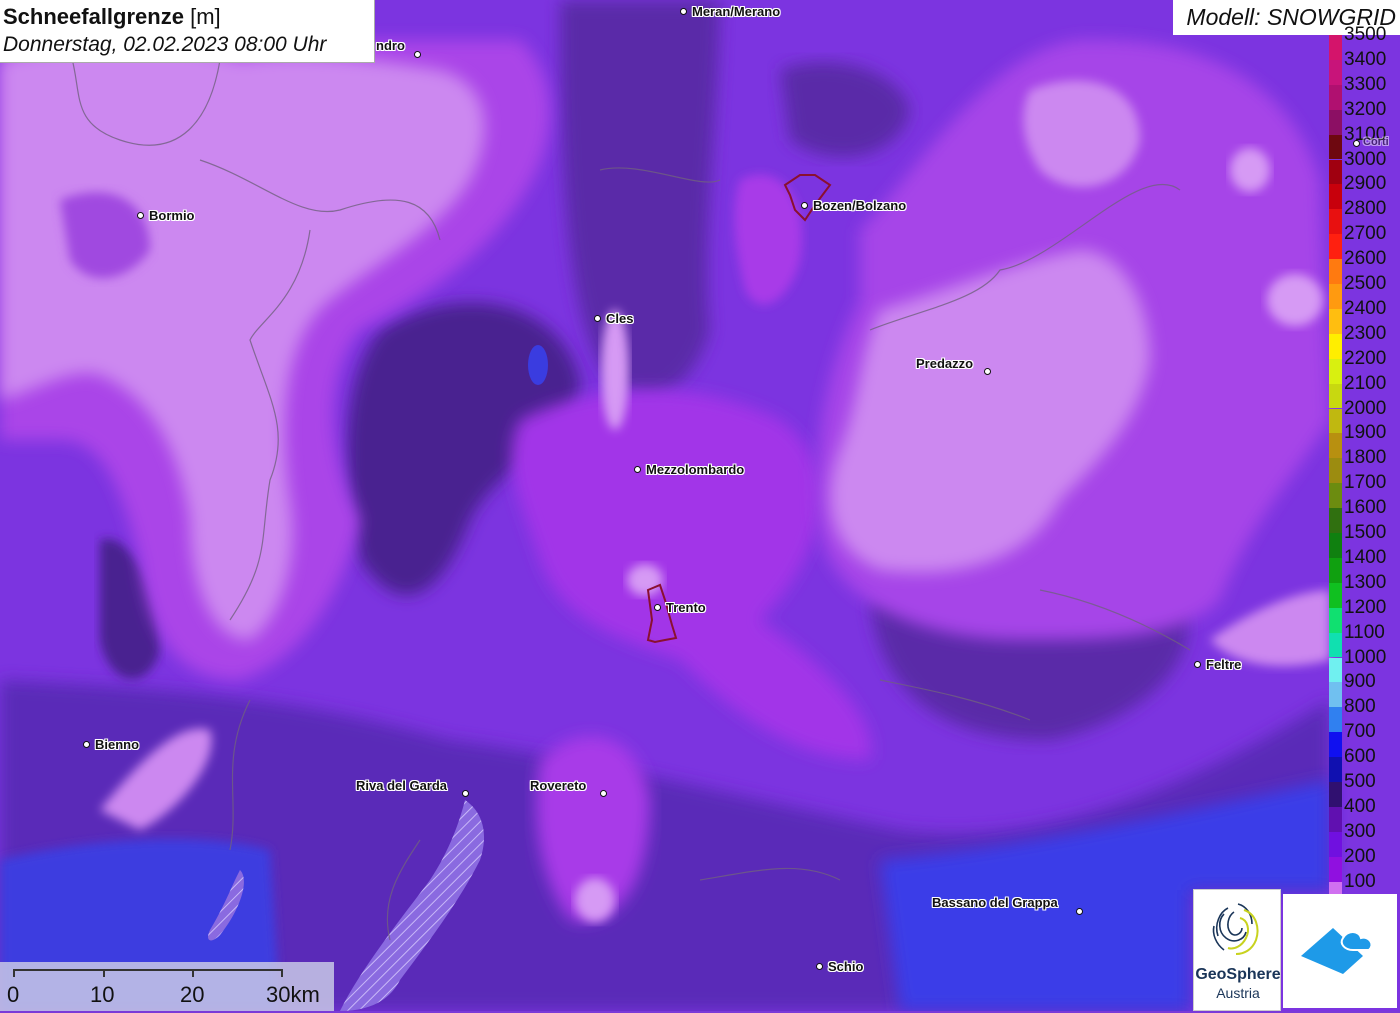  I want to click on city-label-predazzo: Predazzo, so click(944, 363).